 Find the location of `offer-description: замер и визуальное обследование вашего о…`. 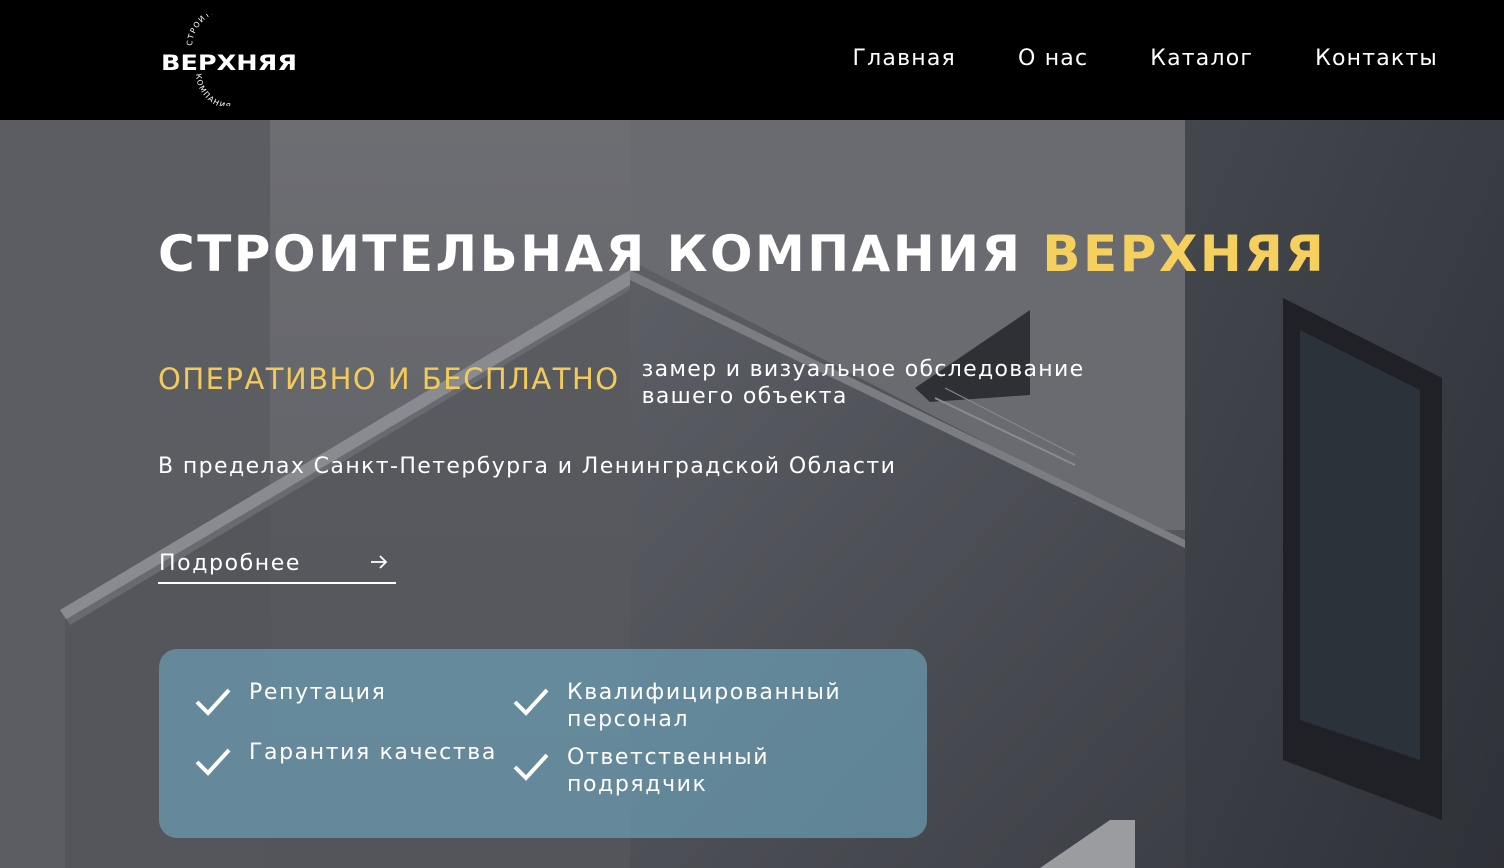

offer-description: замер и визуальное обследование вашего о… is located at coordinates (863, 383).